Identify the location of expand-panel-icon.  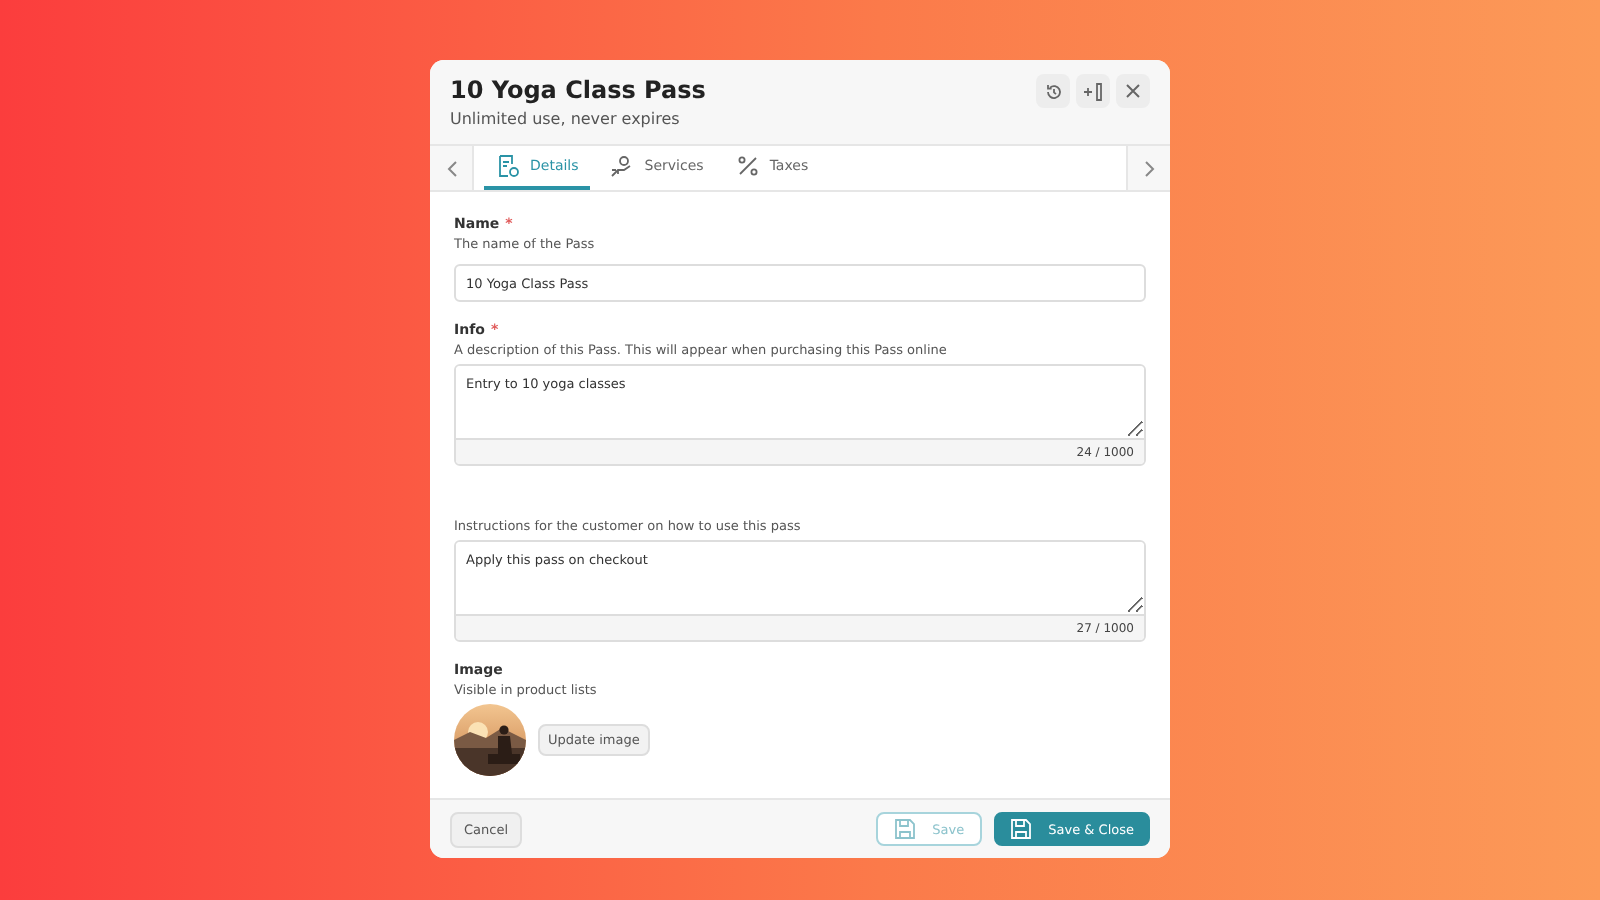
(1093, 91).